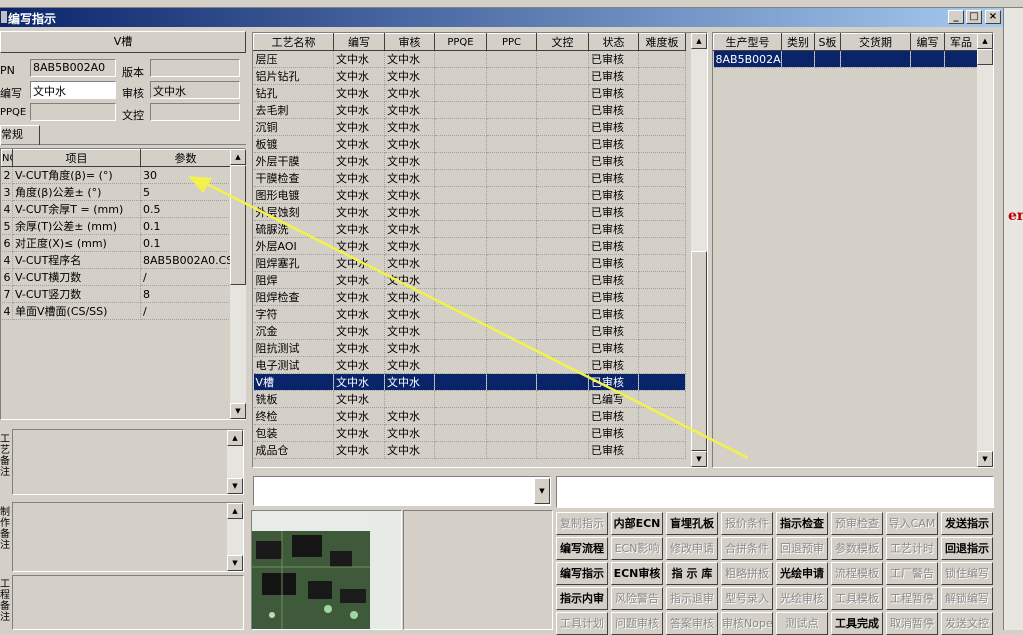 Image resolution: width=1023 pixels, height=635 pixels. Describe the element at coordinates (747, 548) in the screenshot. I see `action-button-1-3: 合拼条件` at that location.